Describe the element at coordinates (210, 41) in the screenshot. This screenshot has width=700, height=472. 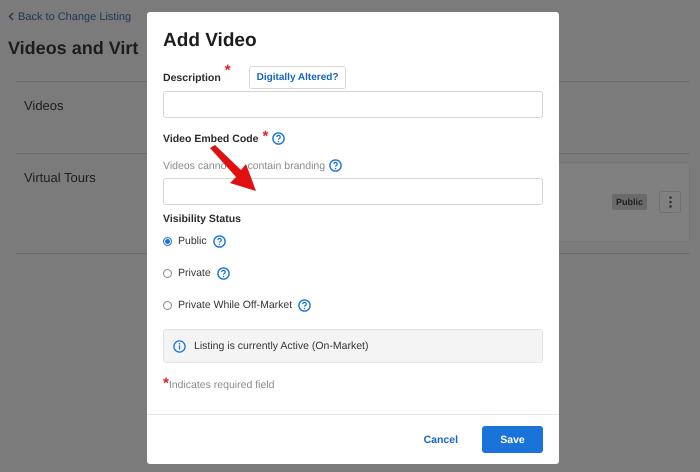
I see `dialog-title: Add Video` at that location.